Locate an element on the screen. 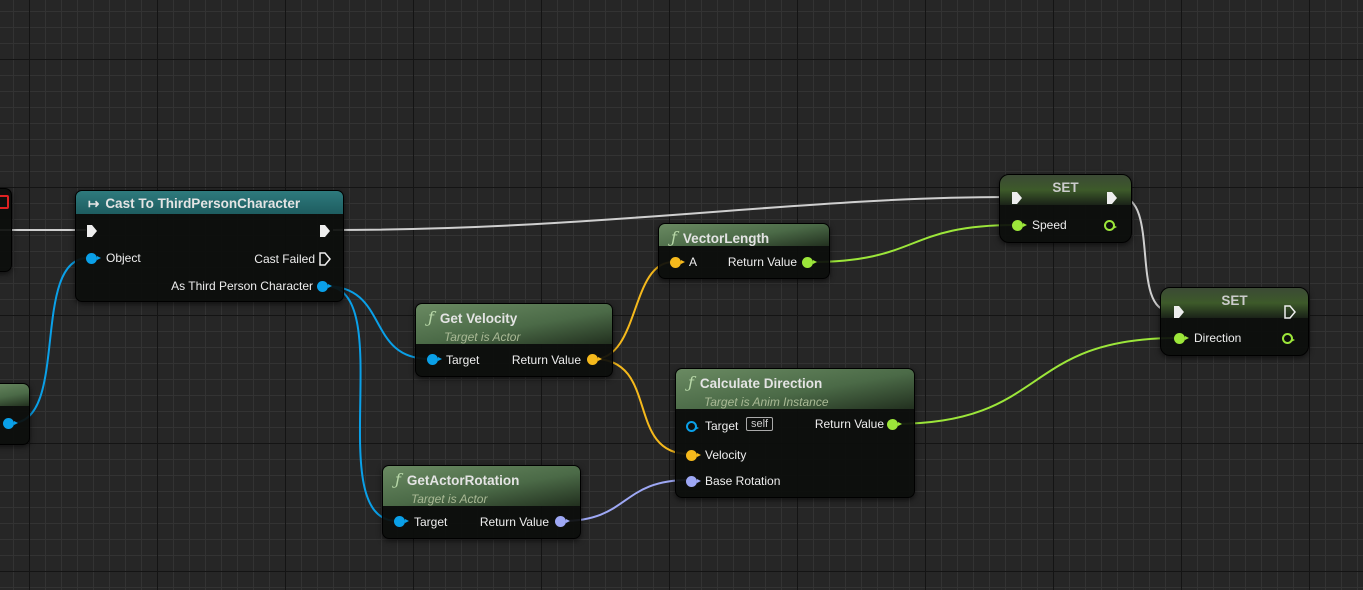  object-label: Object is located at coordinates (123, 258).